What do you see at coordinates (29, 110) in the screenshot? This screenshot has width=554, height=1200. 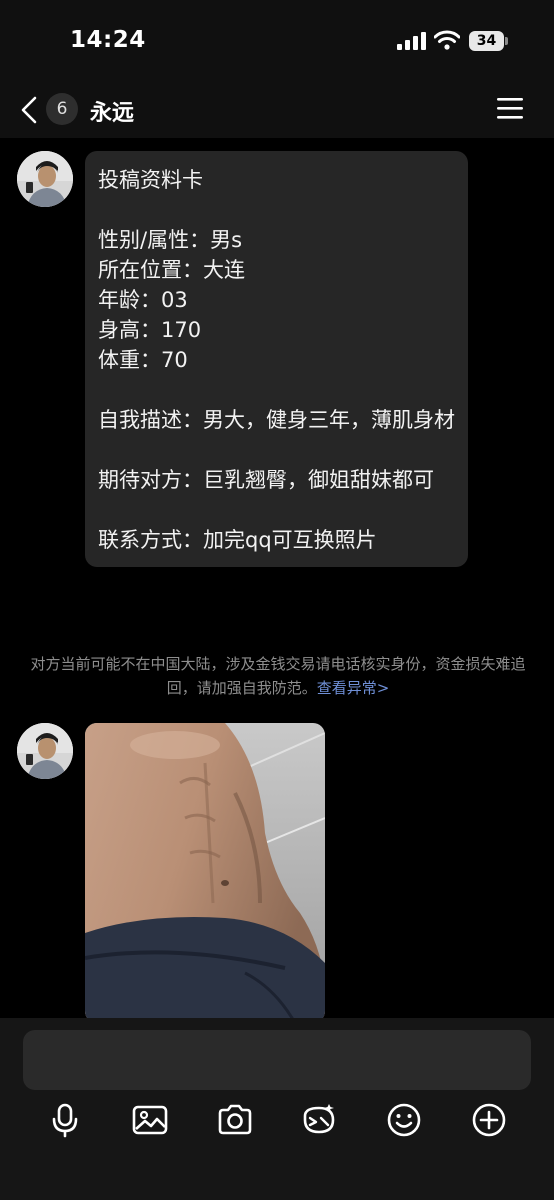 I see `chevron-left-icon` at bounding box center [29, 110].